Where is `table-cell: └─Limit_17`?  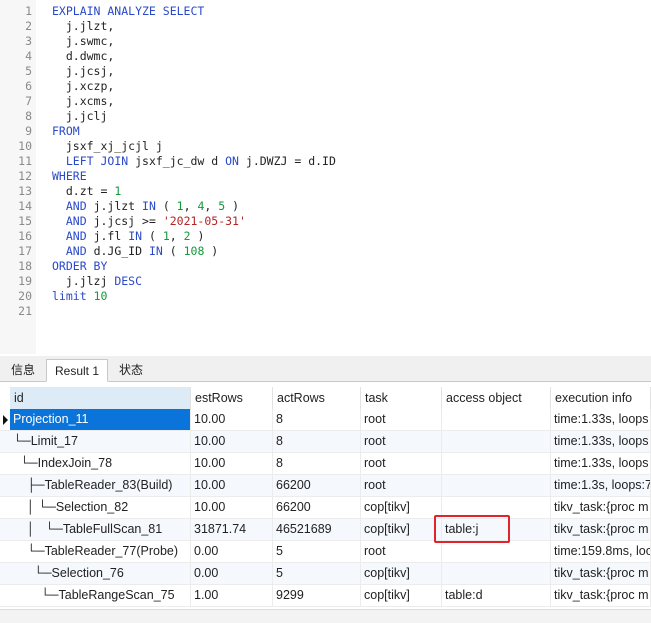 table-cell: └─Limit_17 is located at coordinates (100, 441).